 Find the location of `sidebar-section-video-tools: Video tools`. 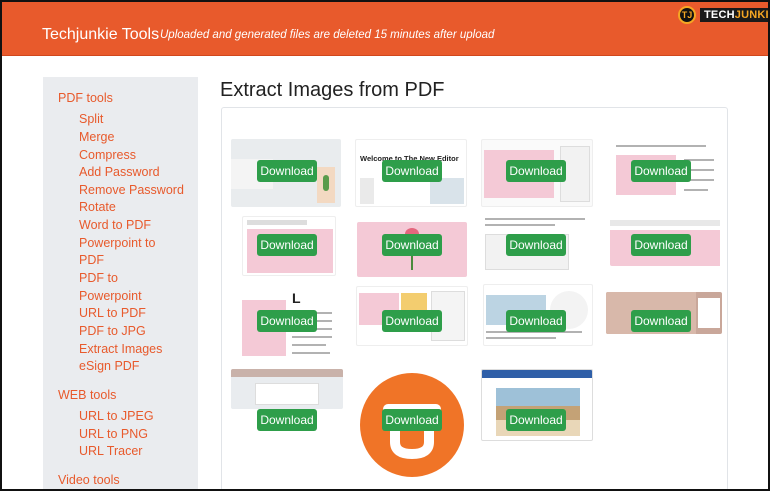

sidebar-section-video-tools: Video tools is located at coordinates (89, 480).